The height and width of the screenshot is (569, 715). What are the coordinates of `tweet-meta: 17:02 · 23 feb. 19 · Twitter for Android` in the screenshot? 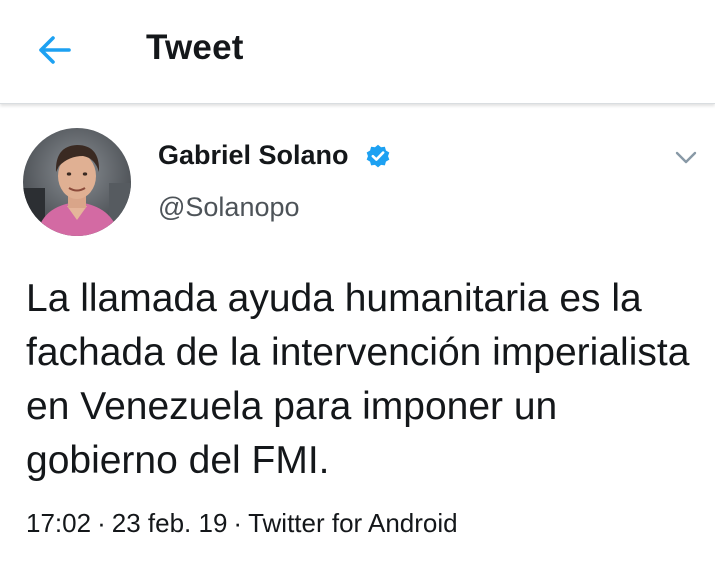 It's located at (242, 523).